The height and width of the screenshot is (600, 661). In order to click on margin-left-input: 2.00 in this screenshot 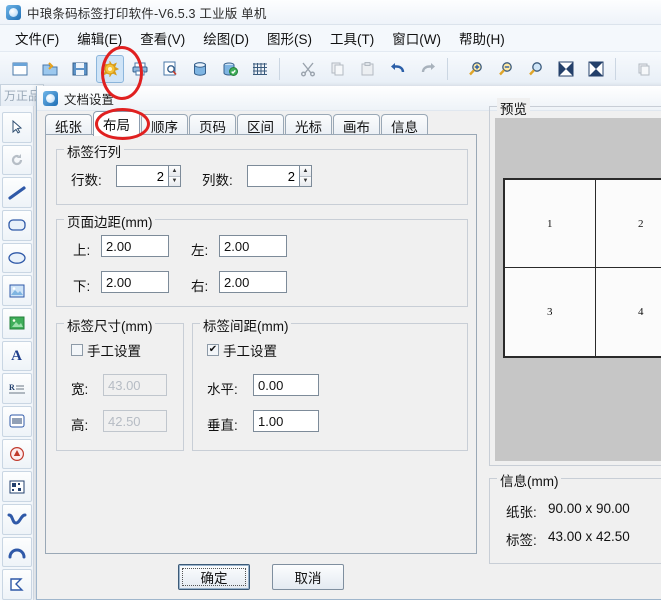, I will do `click(253, 246)`.